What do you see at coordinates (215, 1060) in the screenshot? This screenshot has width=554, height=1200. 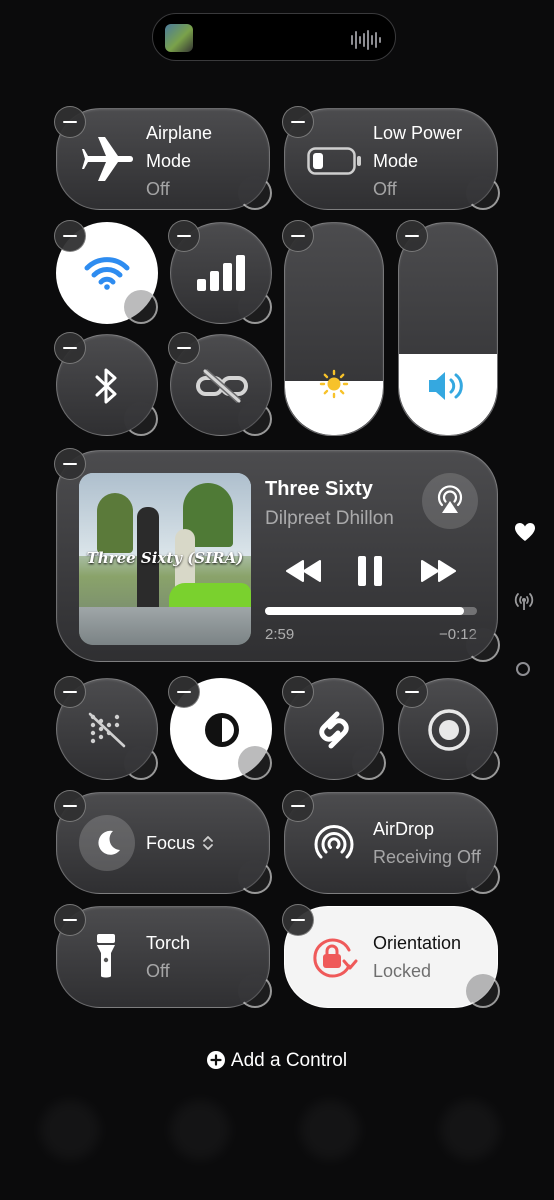 I see `plus-circle-icon` at bounding box center [215, 1060].